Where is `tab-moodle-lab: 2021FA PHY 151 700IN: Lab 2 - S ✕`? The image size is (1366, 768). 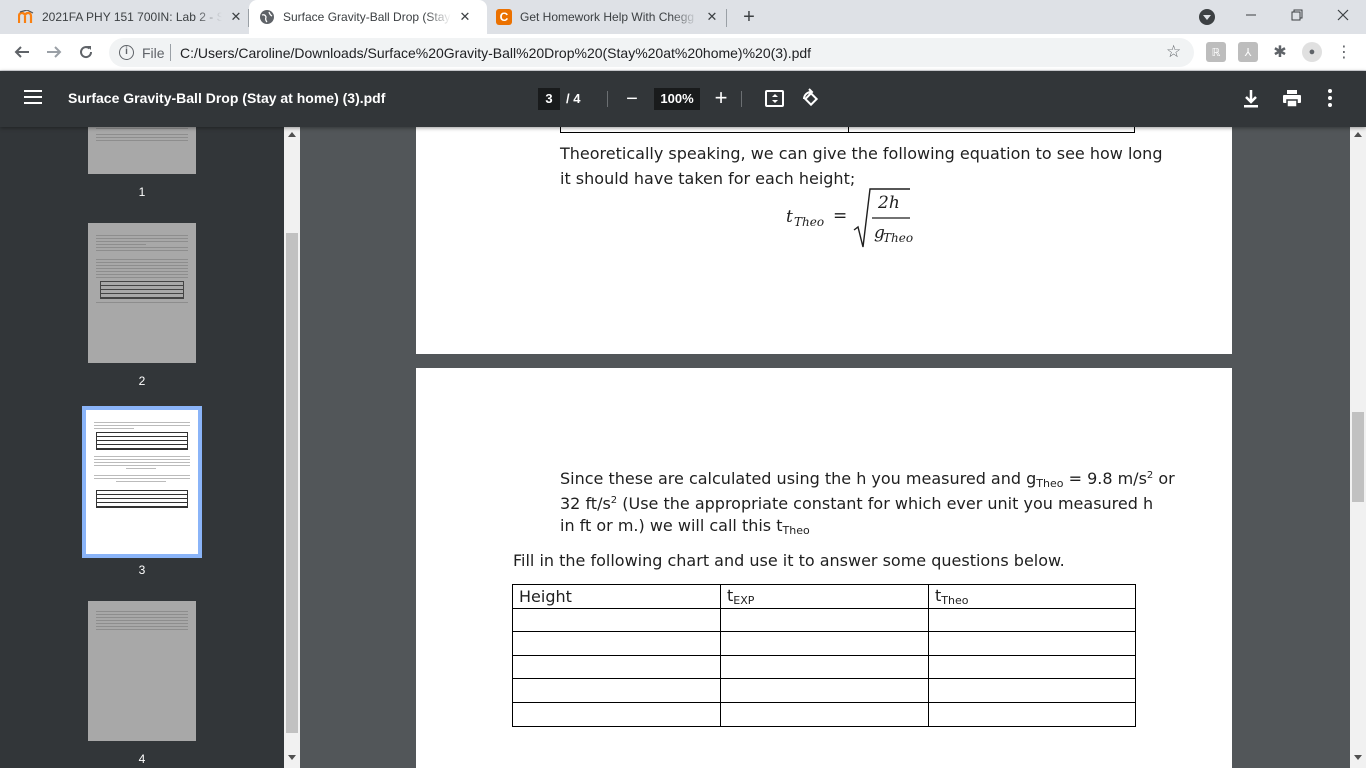 tab-moodle-lab: 2021FA PHY 151 700IN: Lab 2 - S ✕ is located at coordinates (133, 17).